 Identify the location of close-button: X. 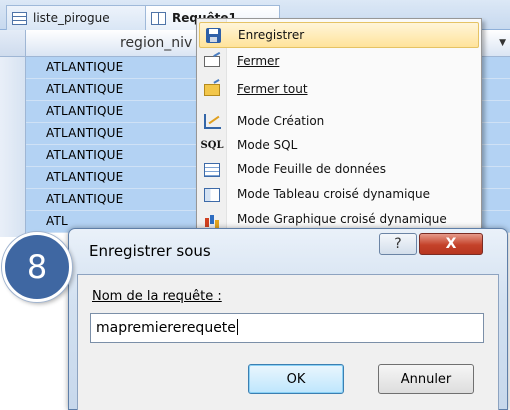
(451, 244).